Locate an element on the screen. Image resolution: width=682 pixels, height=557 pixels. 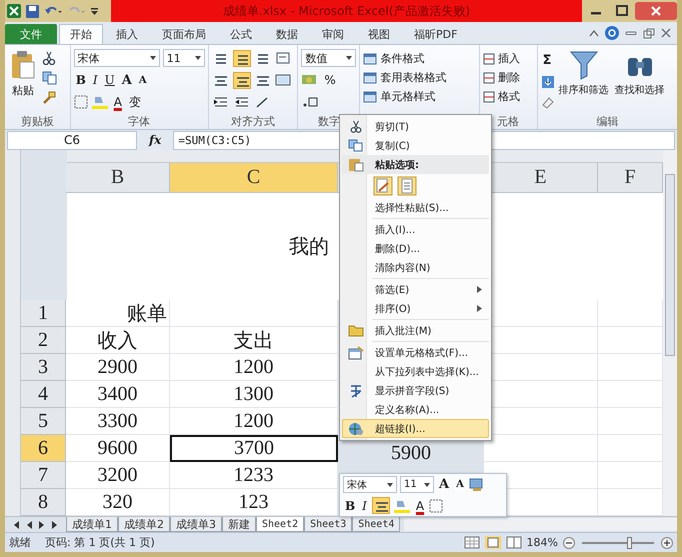
group-label: 编辑 is located at coordinates (607, 121).